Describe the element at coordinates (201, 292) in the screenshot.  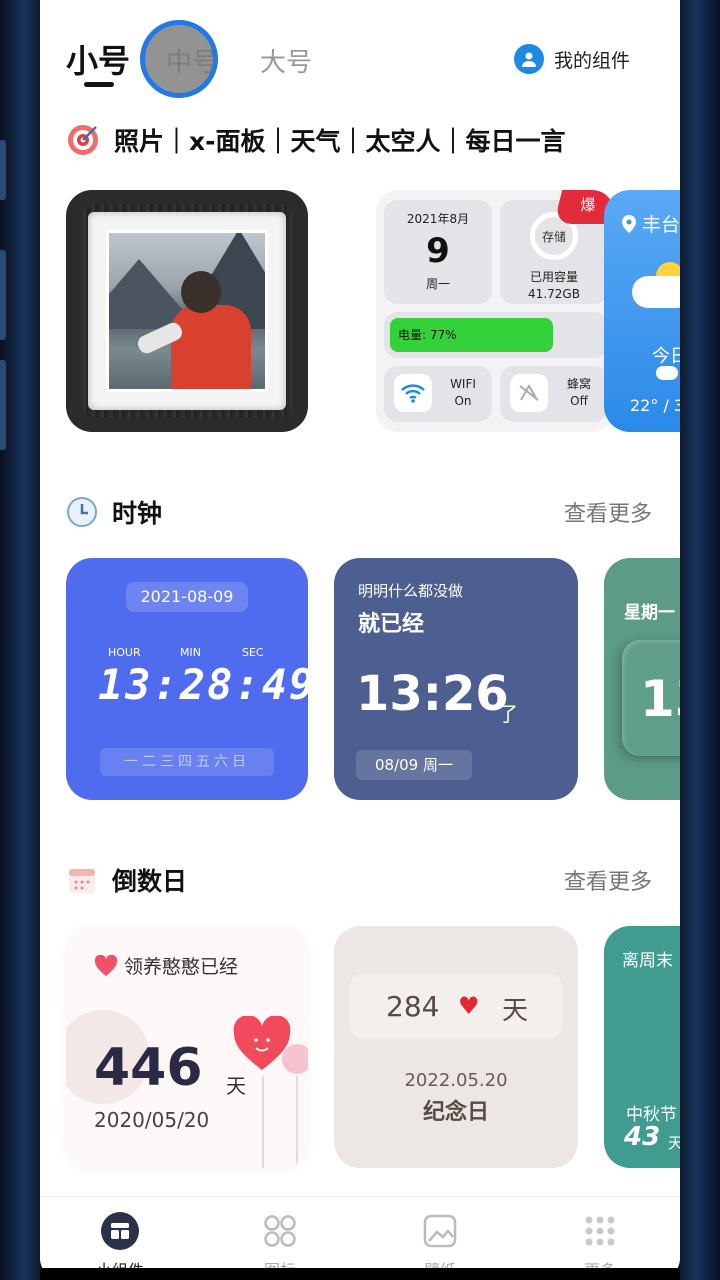
I see `person-head-shape` at that location.